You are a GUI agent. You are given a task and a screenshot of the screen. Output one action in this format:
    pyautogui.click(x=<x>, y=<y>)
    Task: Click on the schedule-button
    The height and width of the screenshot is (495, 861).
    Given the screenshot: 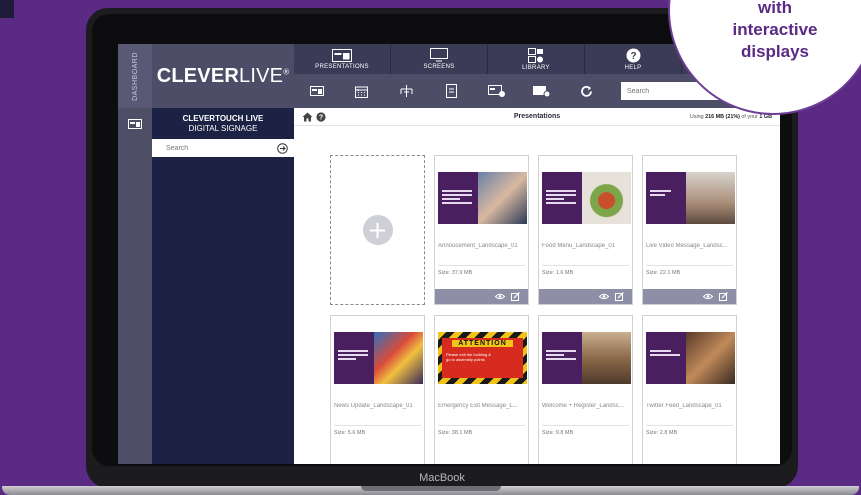 What is the action you would take?
    pyautogui.click(x=361, y=91)
    